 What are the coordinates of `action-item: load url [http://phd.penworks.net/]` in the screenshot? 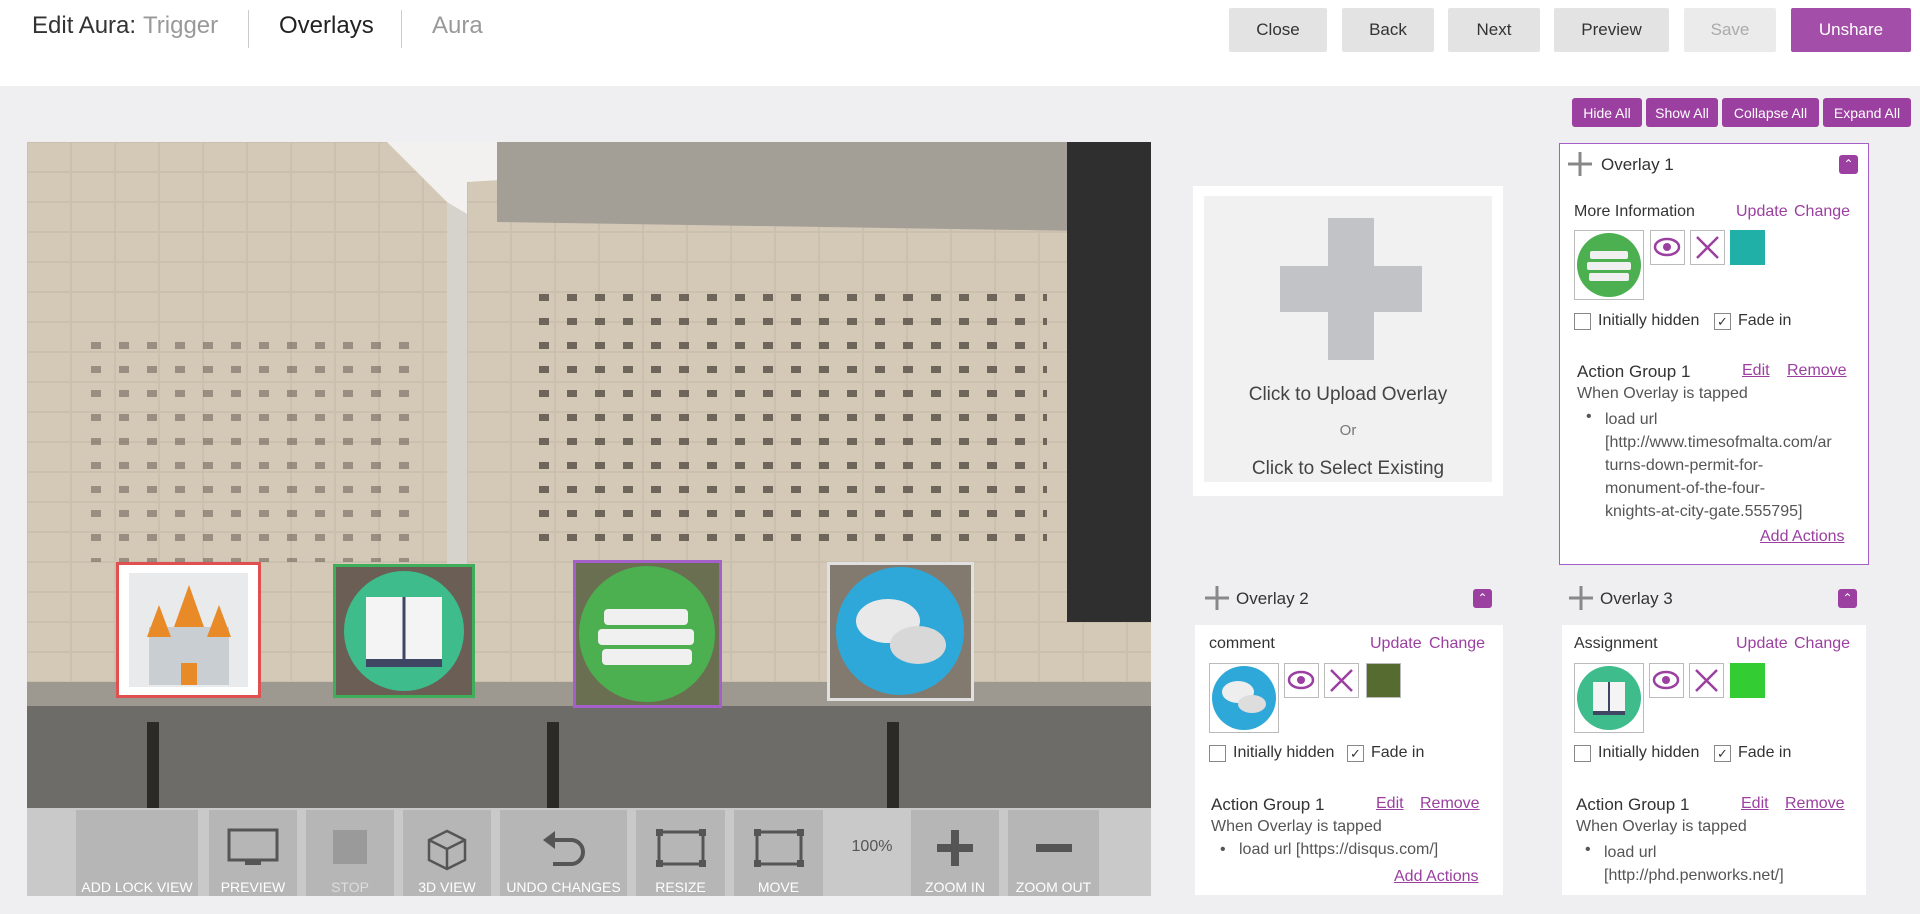 It's located at (1694, 864).